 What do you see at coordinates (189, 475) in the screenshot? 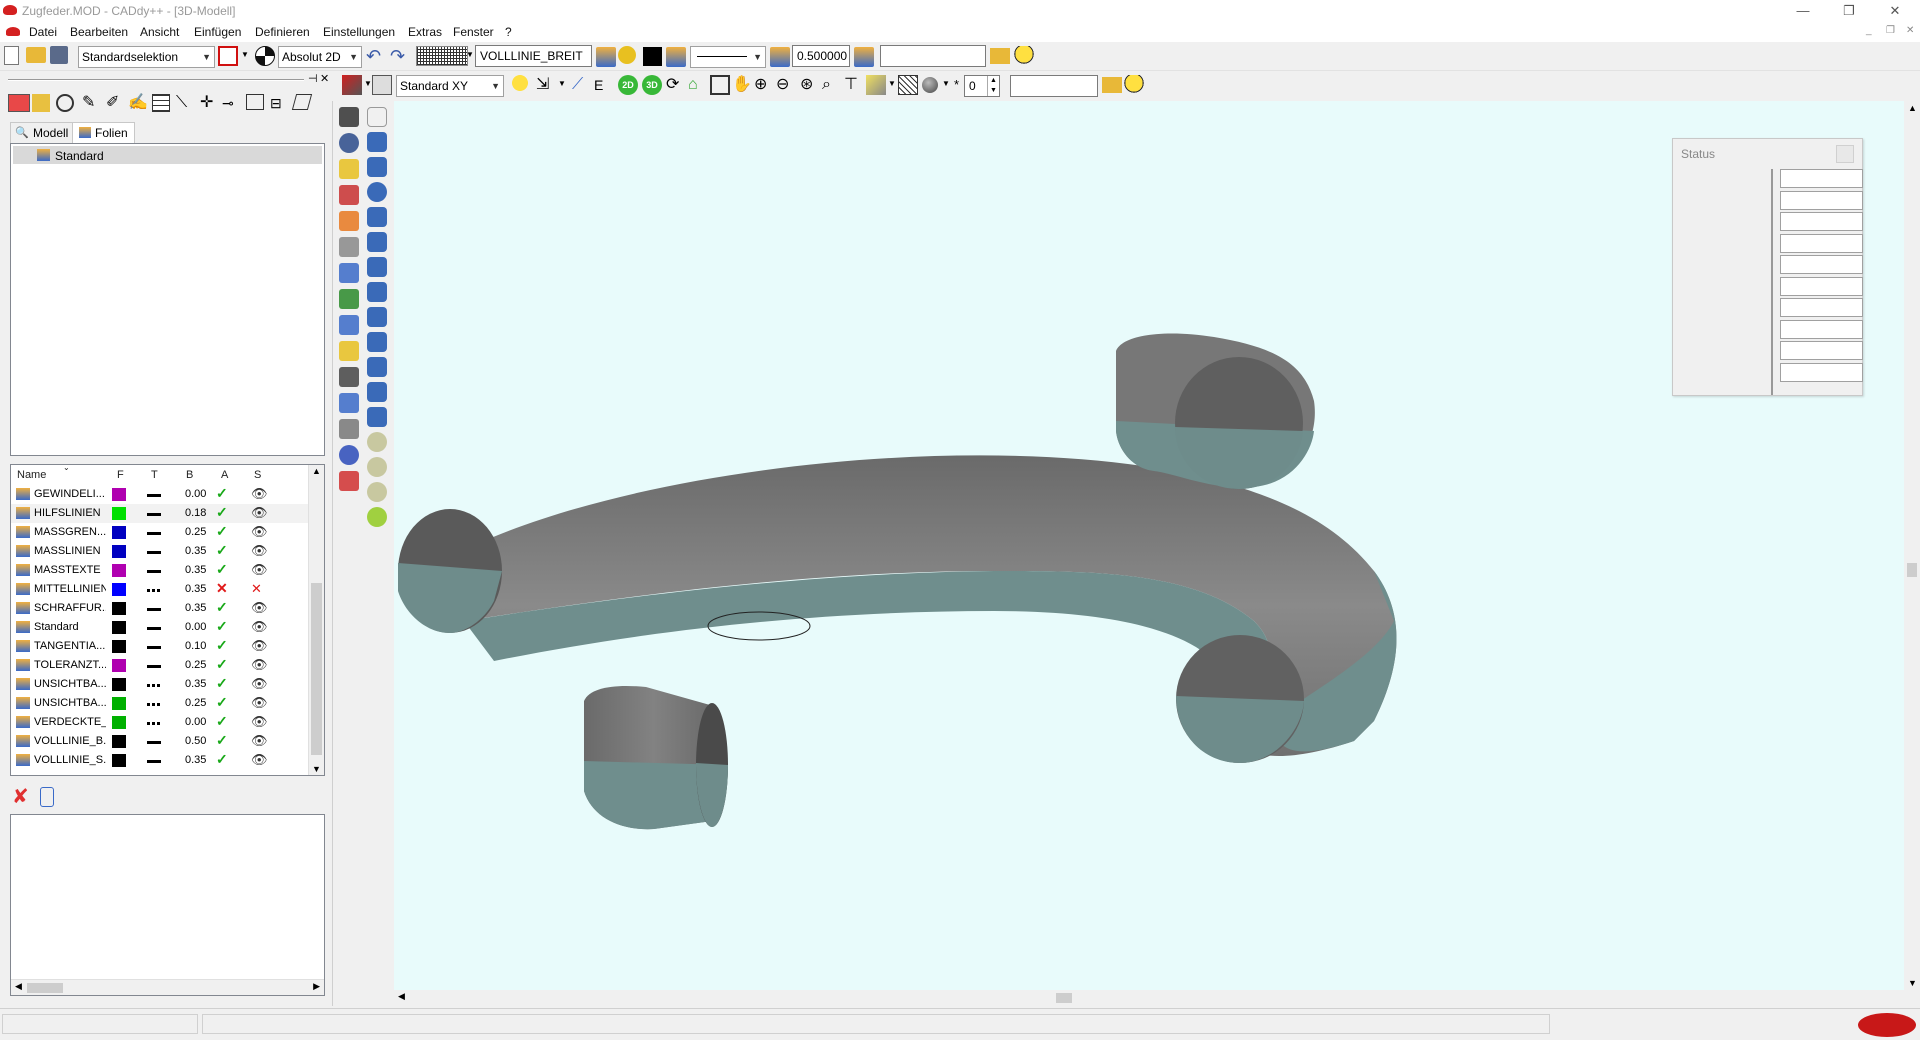
I see `header-b: B` at bounding box center [189, 475].